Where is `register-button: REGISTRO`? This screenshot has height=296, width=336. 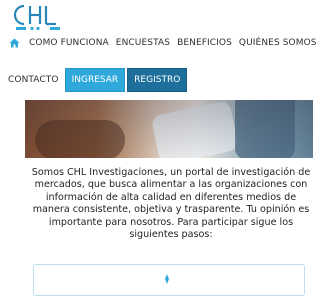 register-button: REGISTRO is located at coordinates (157, 80).